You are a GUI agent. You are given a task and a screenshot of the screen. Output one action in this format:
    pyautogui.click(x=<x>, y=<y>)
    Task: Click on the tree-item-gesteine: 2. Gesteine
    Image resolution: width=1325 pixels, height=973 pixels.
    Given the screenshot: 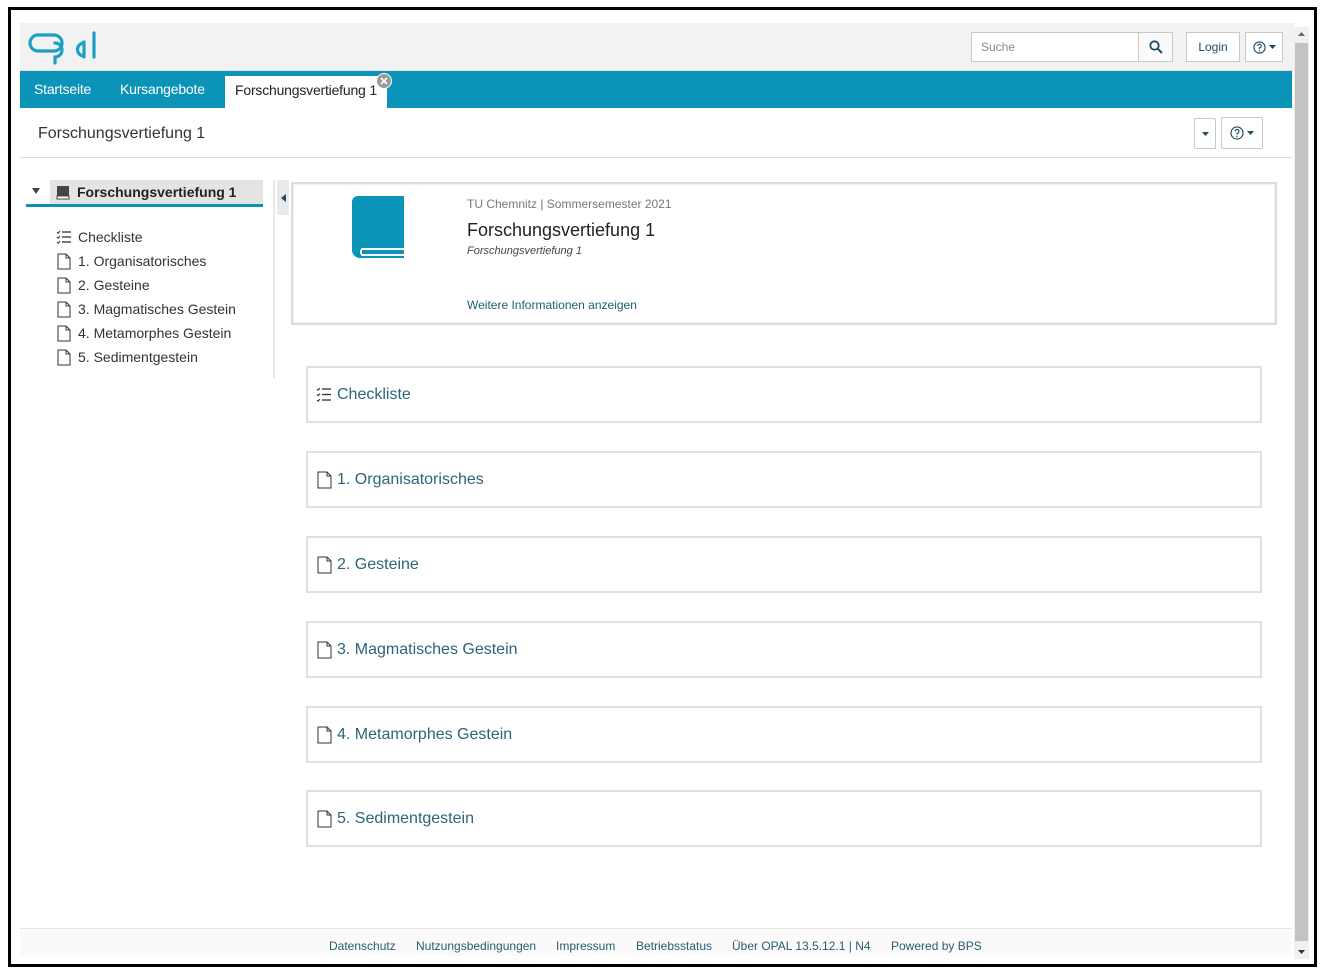 What is the action you would take?
    pyautogui.click(x=103, y=285)
    